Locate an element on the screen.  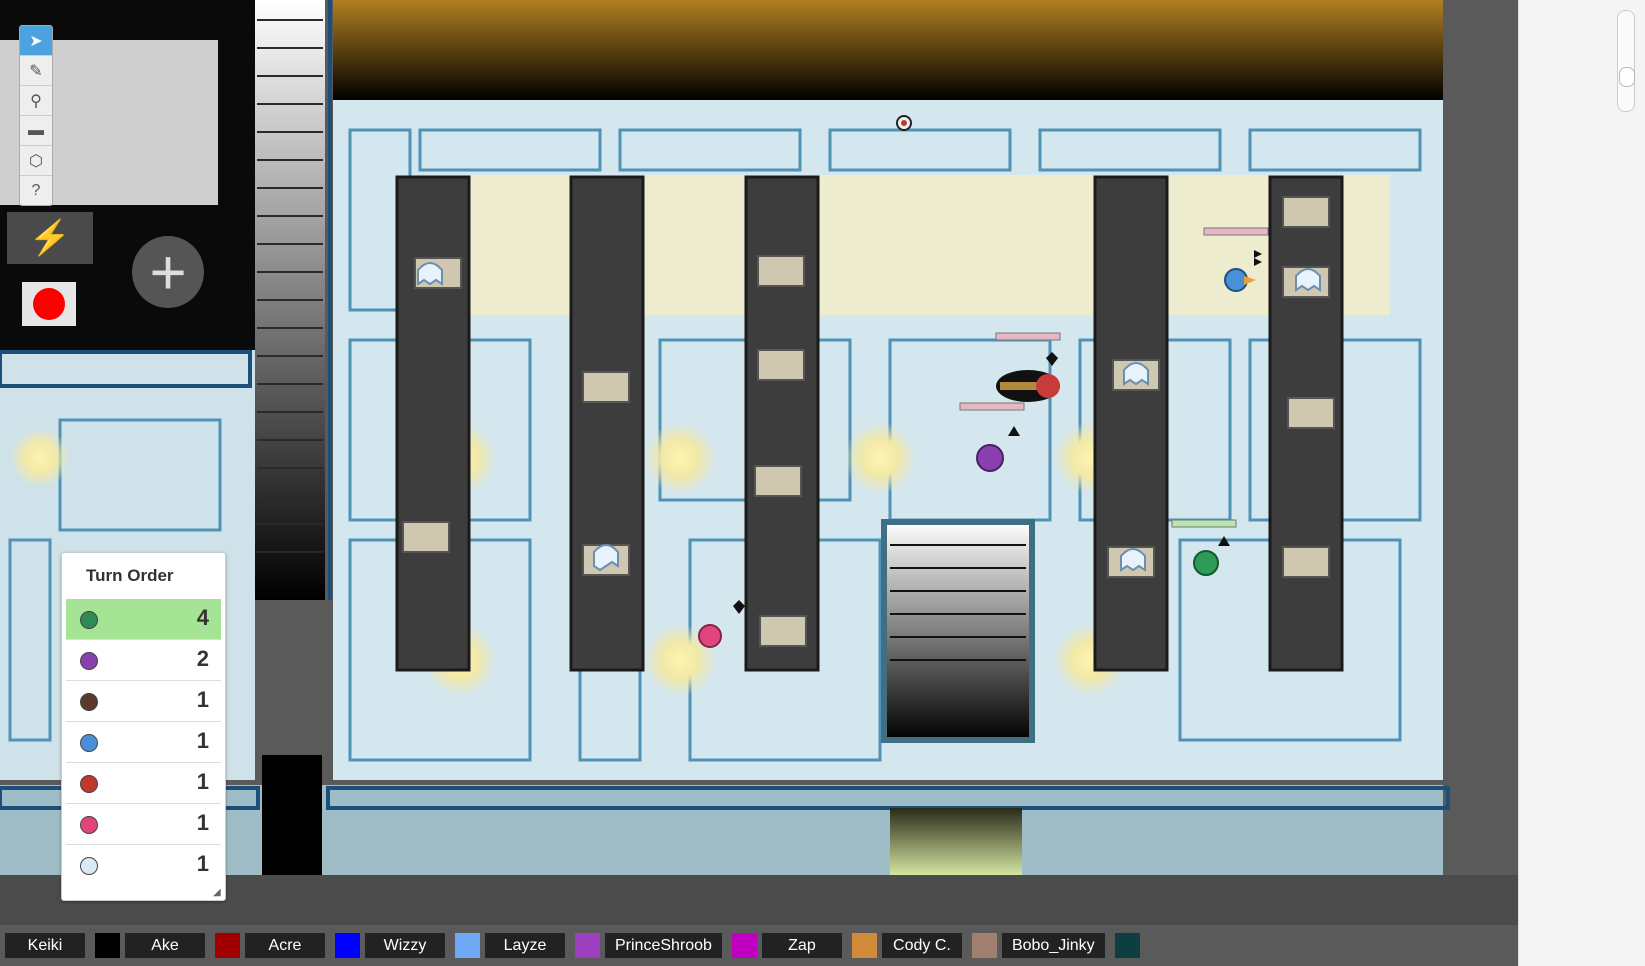
player-name: Layze is located at coordinates (525, 945).